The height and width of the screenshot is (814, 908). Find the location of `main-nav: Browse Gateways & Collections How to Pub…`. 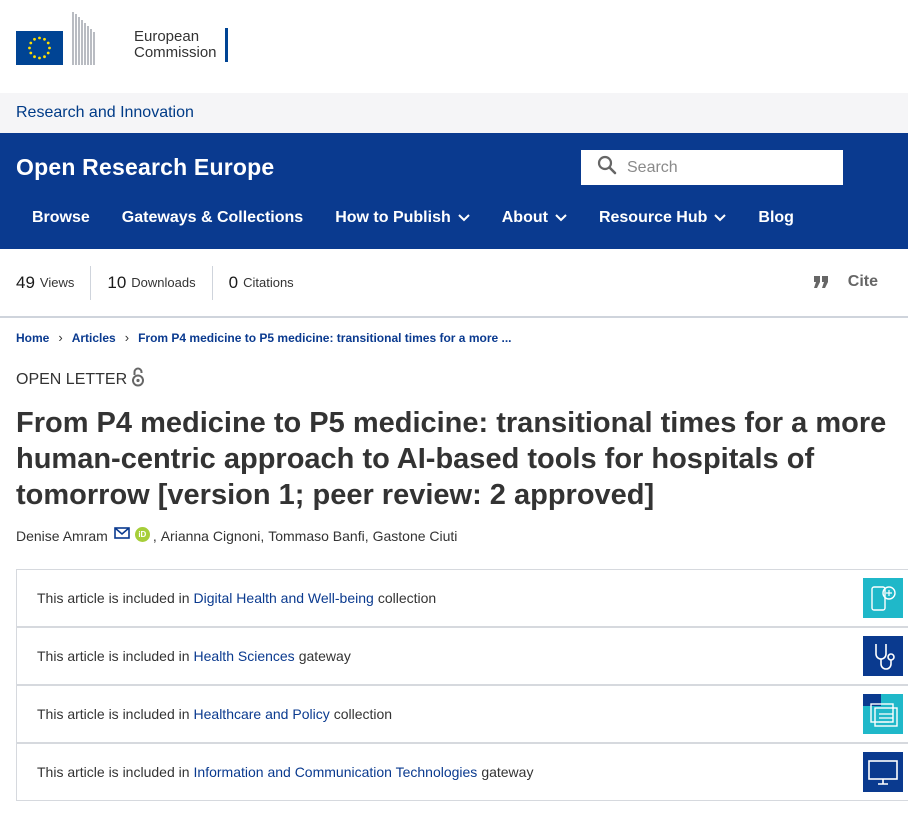

main-nav: Browse Gateways & Collections How to Pub… is located at coordinates (413, 218).